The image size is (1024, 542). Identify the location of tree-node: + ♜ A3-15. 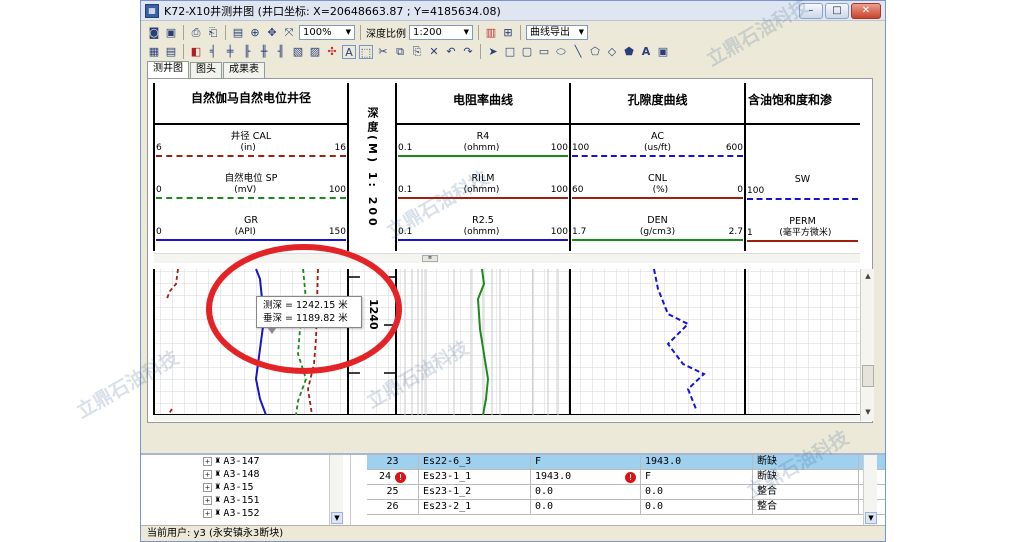
(245, 487).